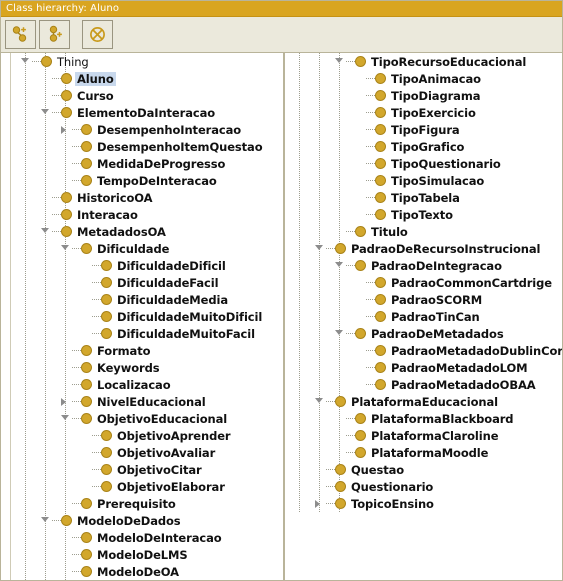 This screenshot has height=581, width=563. I want to click on class-node-label: Keywords, so click(128, 368).